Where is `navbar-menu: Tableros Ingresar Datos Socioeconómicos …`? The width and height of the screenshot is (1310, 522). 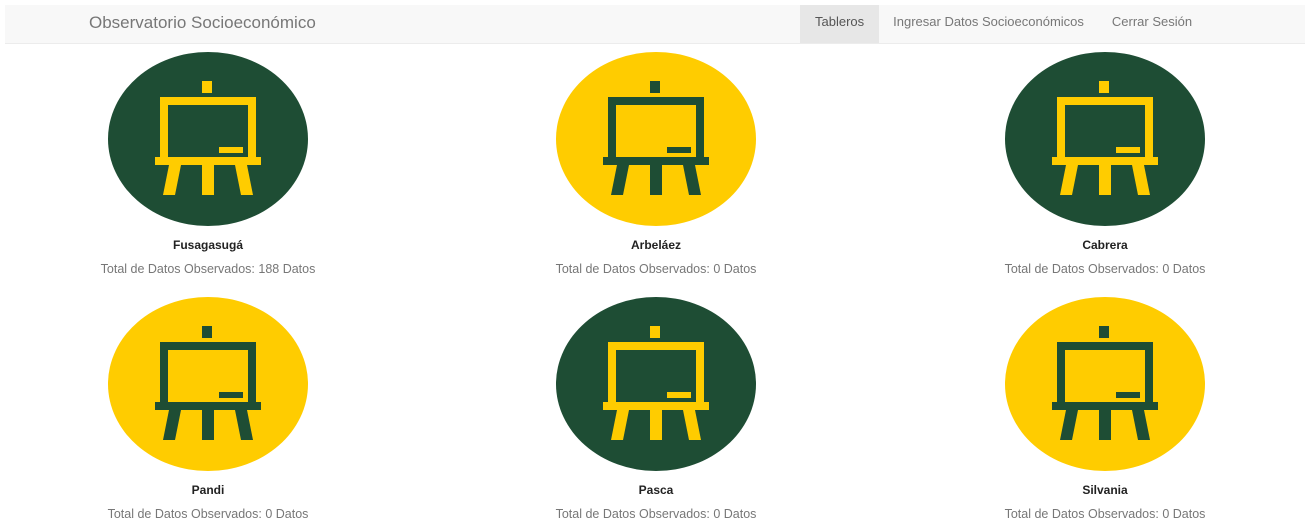 navbar-menu: Tableros Ingresar Datos Socioeconómicos … is located at coordinates (1003, 24).